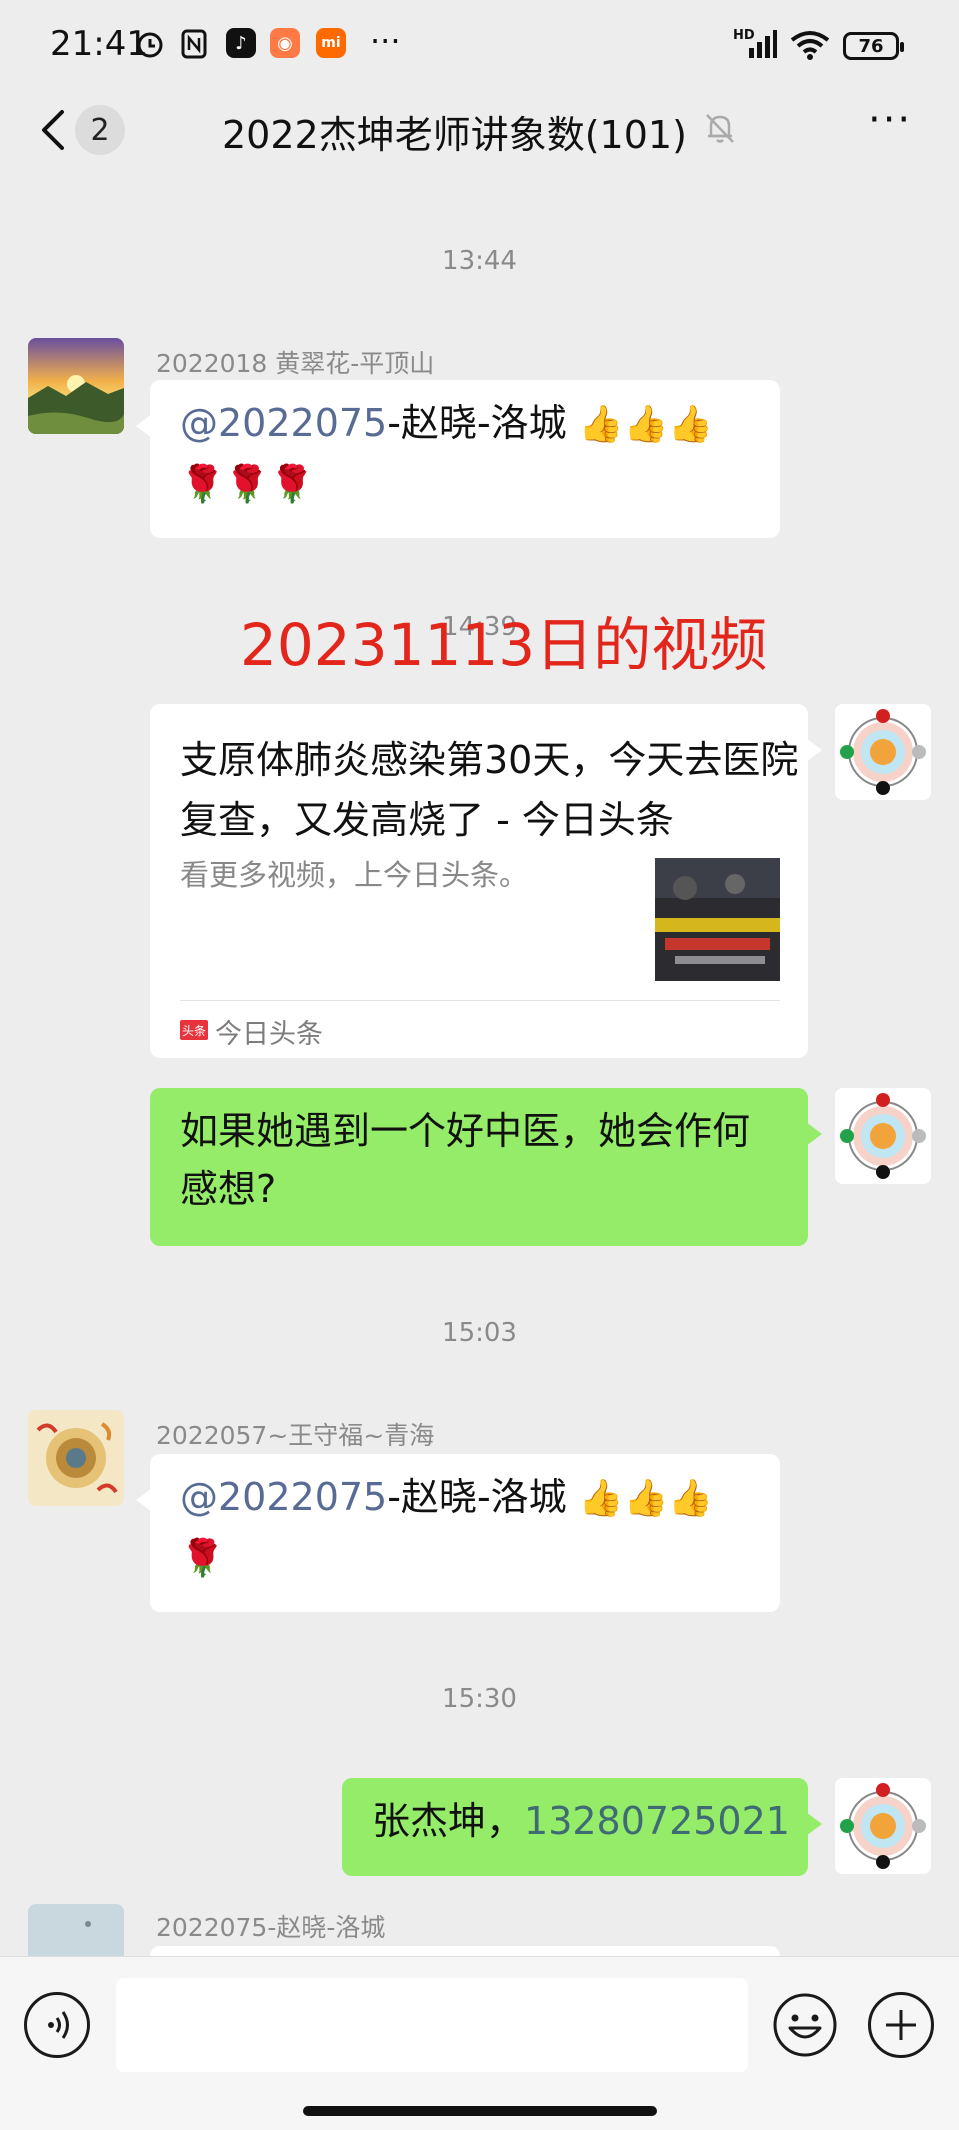  What do you see at coordinates (448, 1821) in the screenshot?
I see `message-text: 张杰坤，` at bounding box center [448, 1821].